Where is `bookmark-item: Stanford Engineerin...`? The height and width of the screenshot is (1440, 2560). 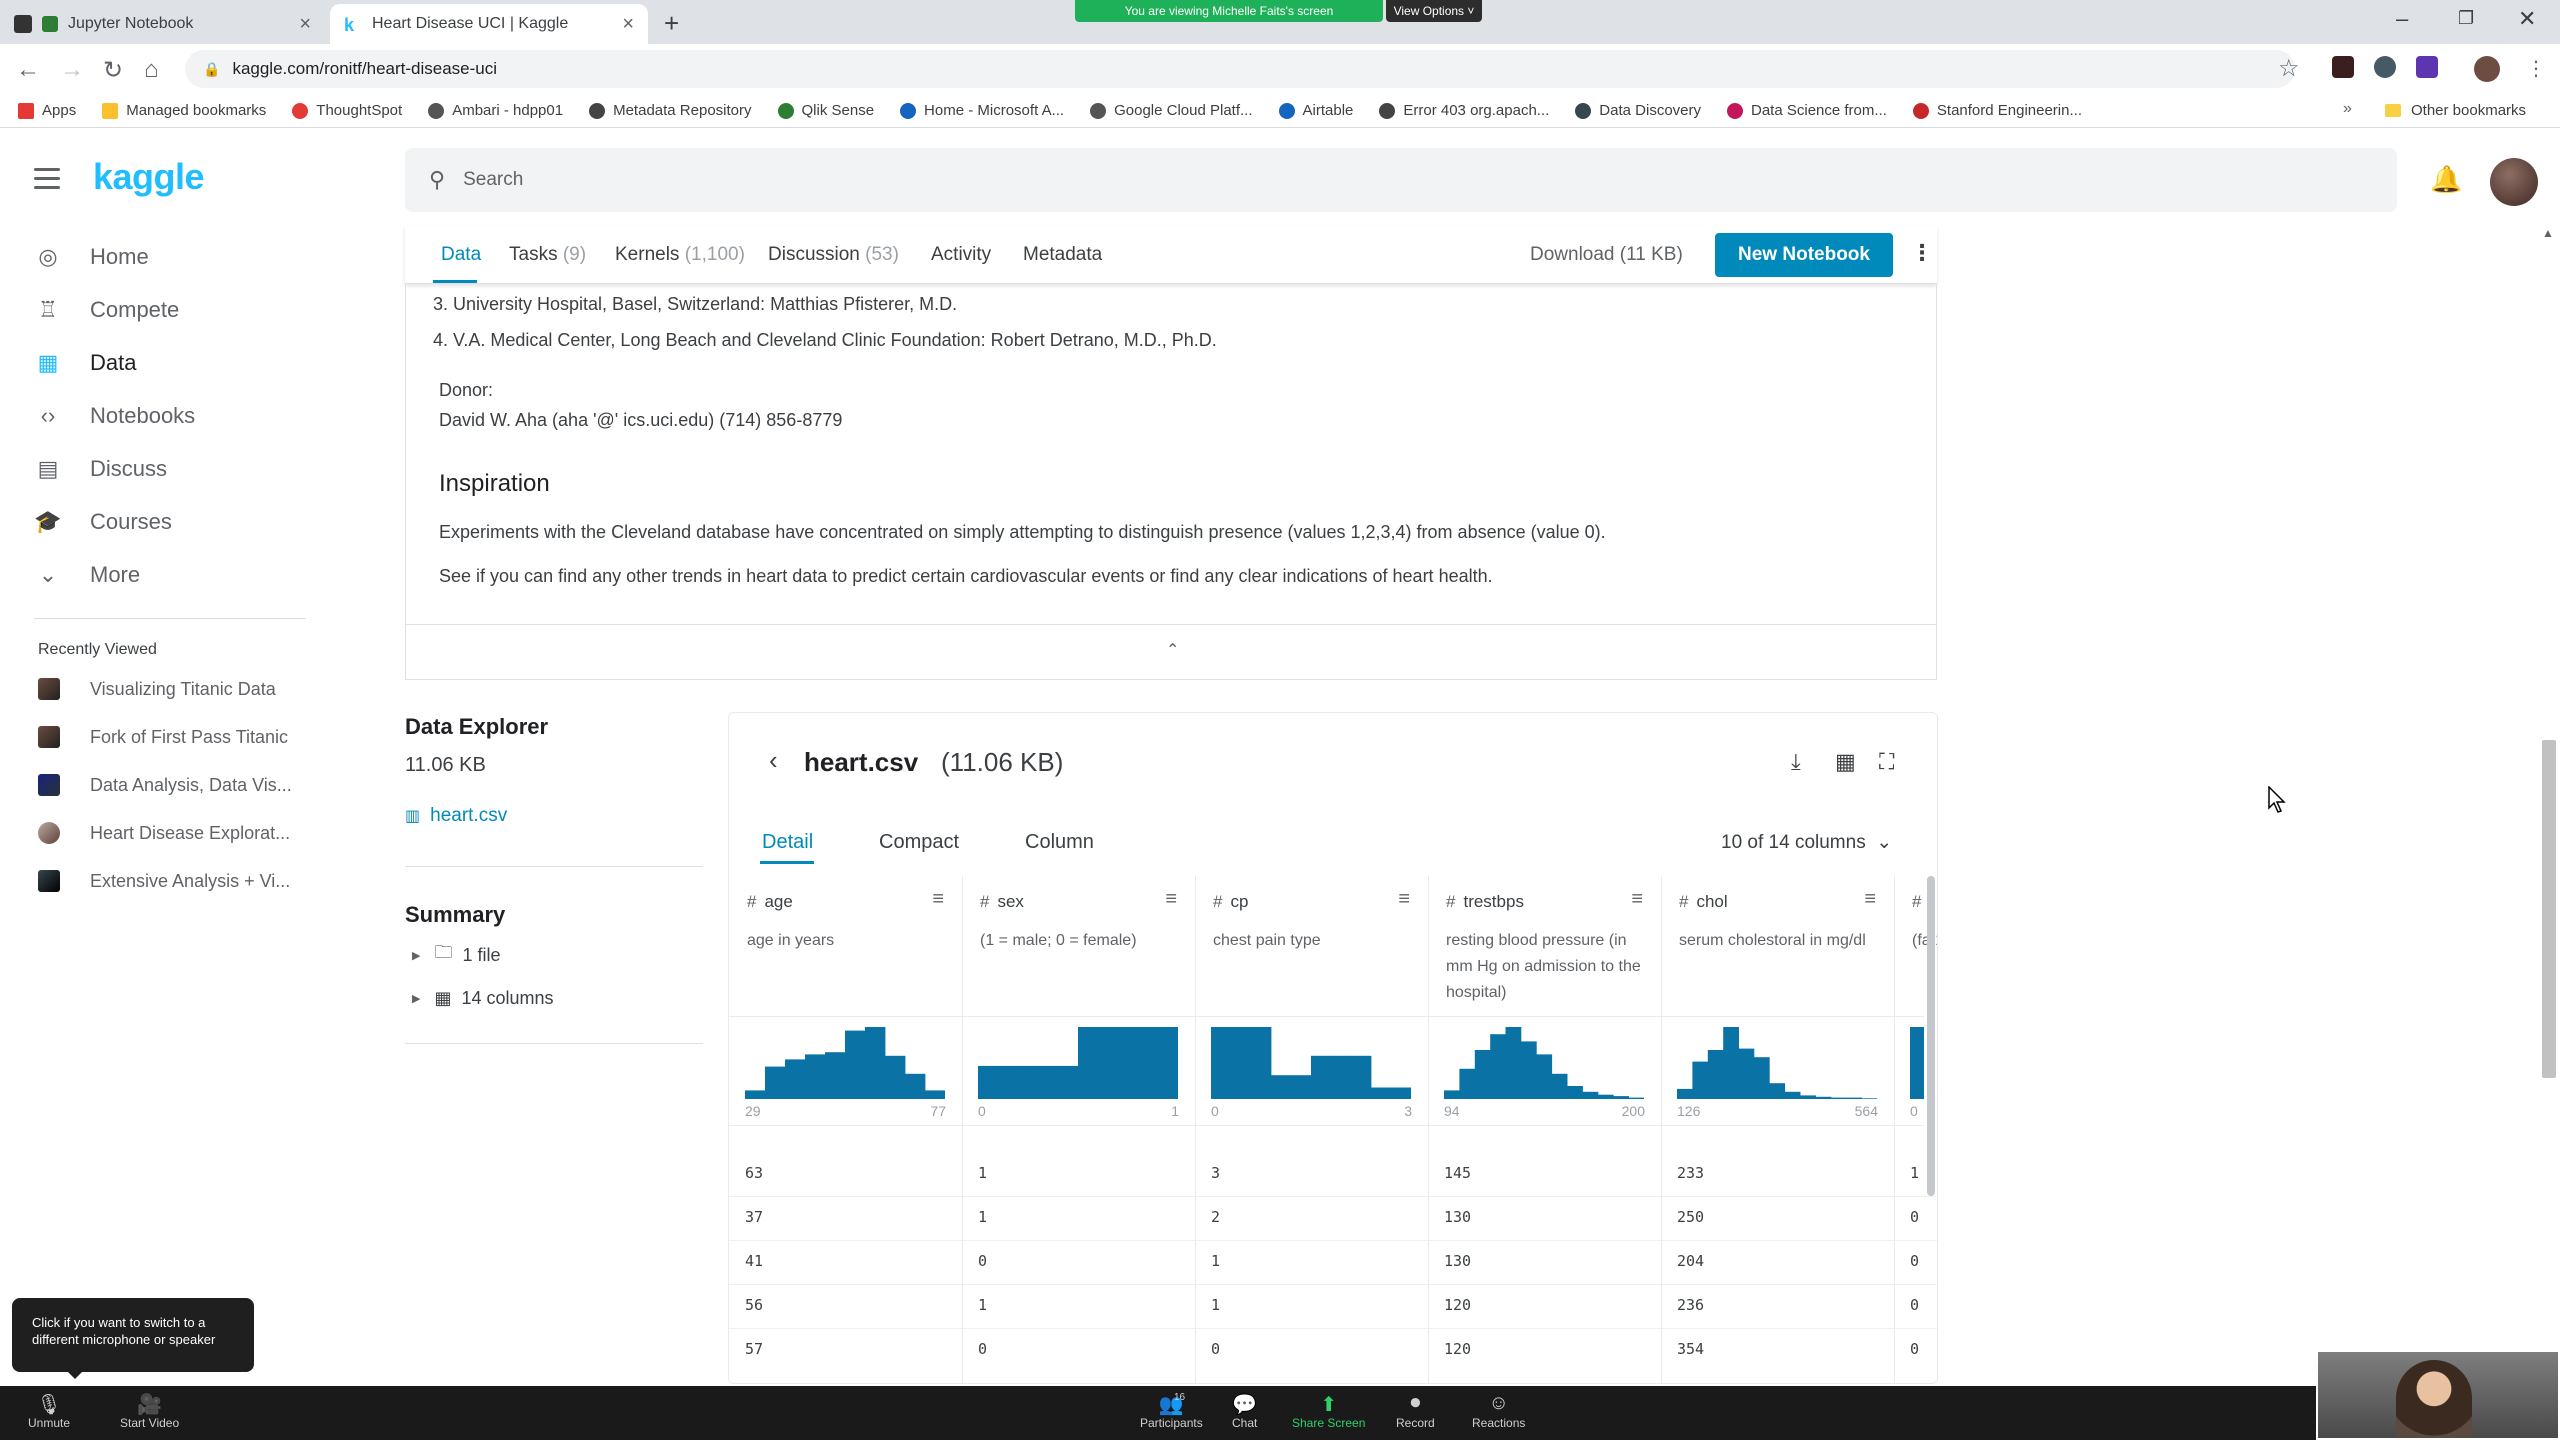
bookmark-item: Stanford Engineerin... is located at coordinates (1997, 110).